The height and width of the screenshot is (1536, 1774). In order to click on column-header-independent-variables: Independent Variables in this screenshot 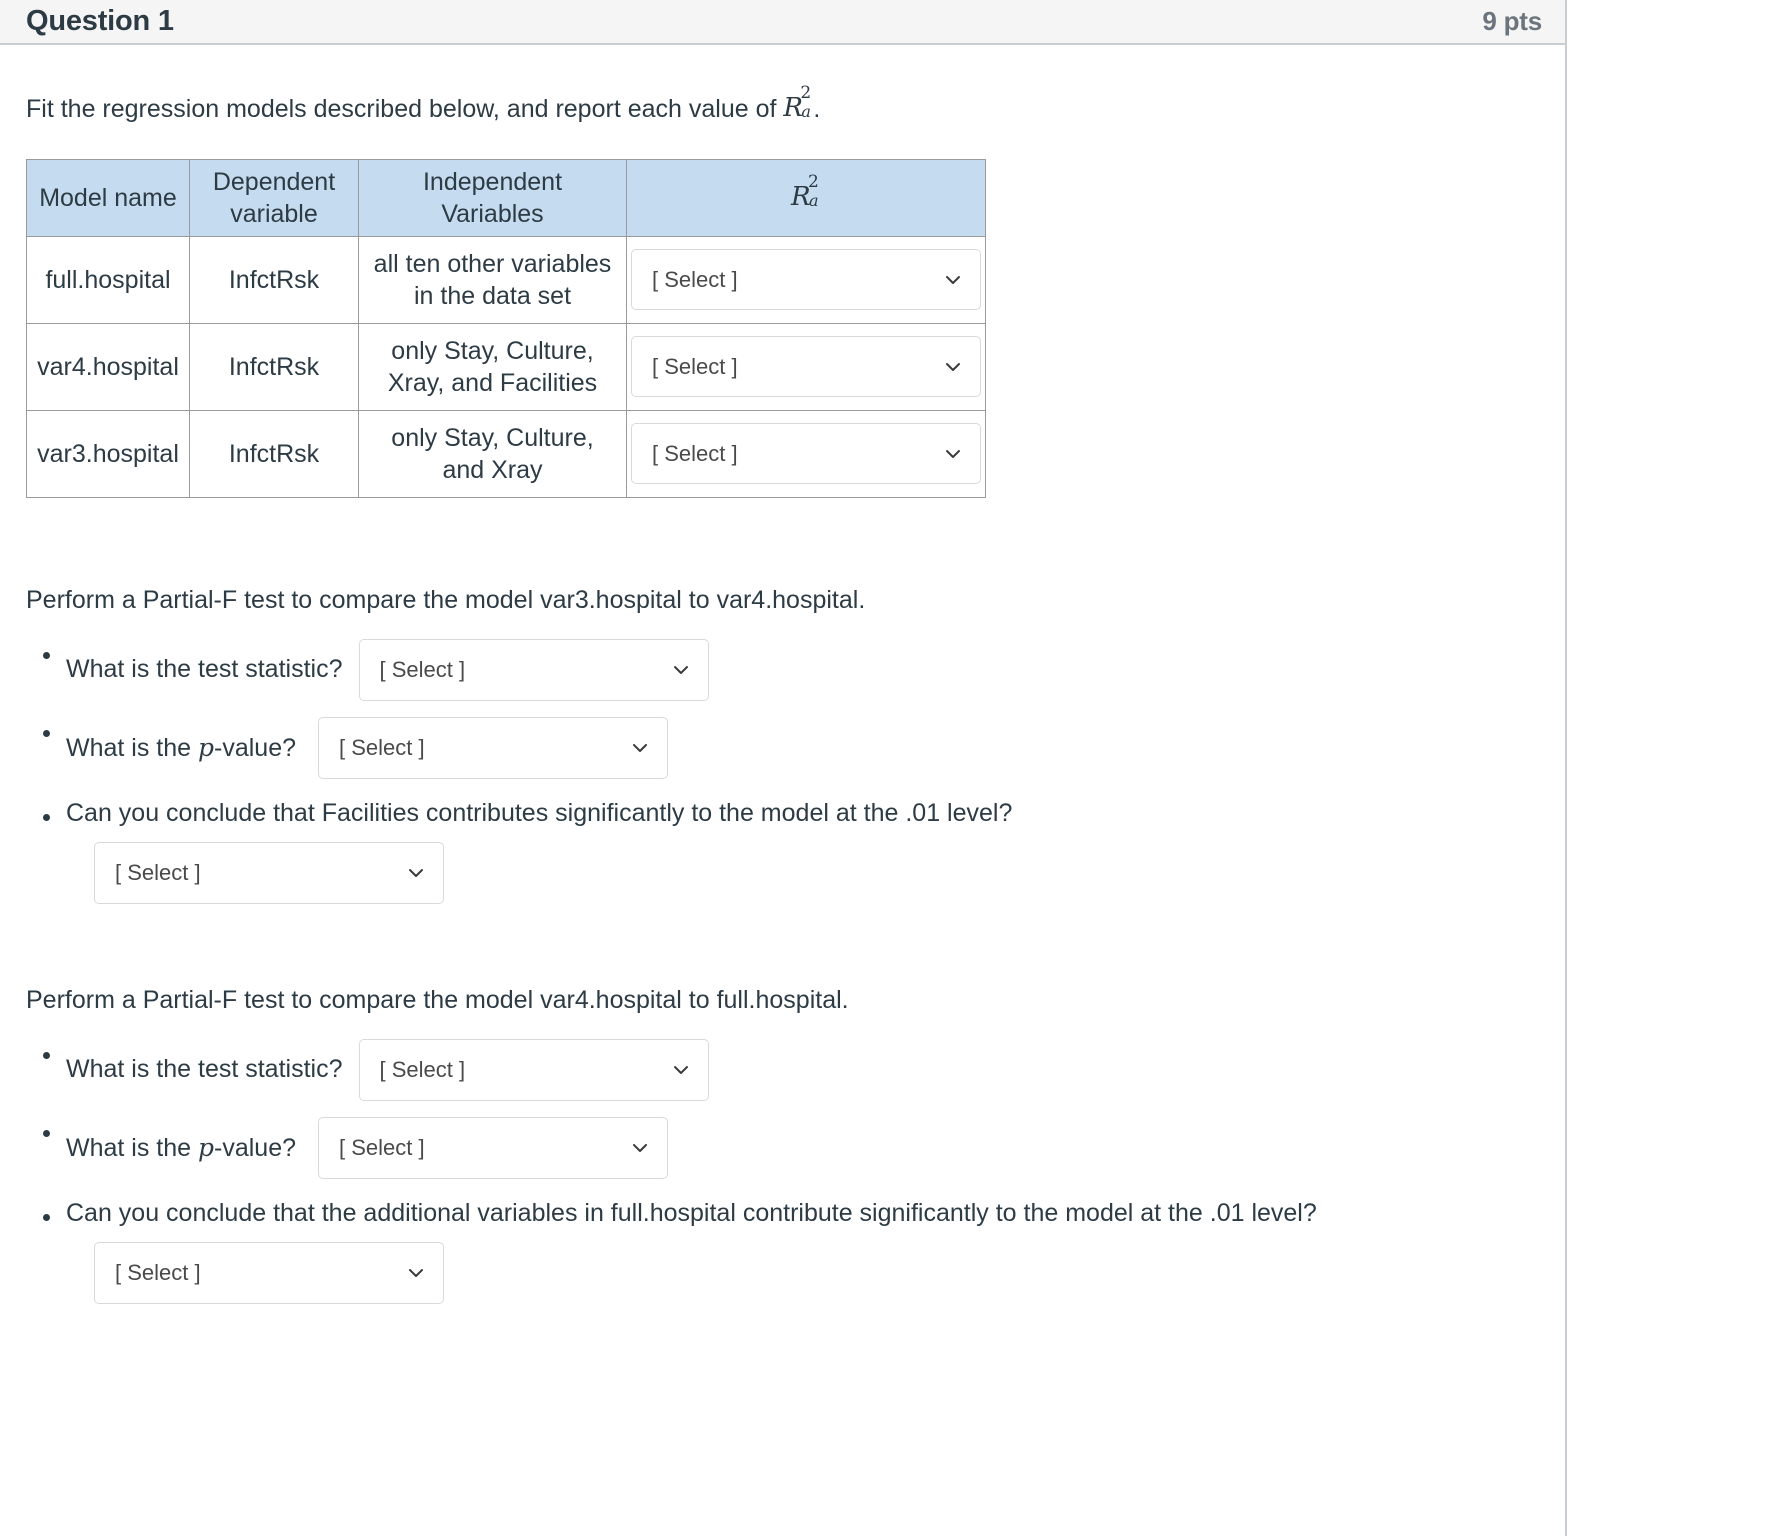, I will do `click(492, 197)`.